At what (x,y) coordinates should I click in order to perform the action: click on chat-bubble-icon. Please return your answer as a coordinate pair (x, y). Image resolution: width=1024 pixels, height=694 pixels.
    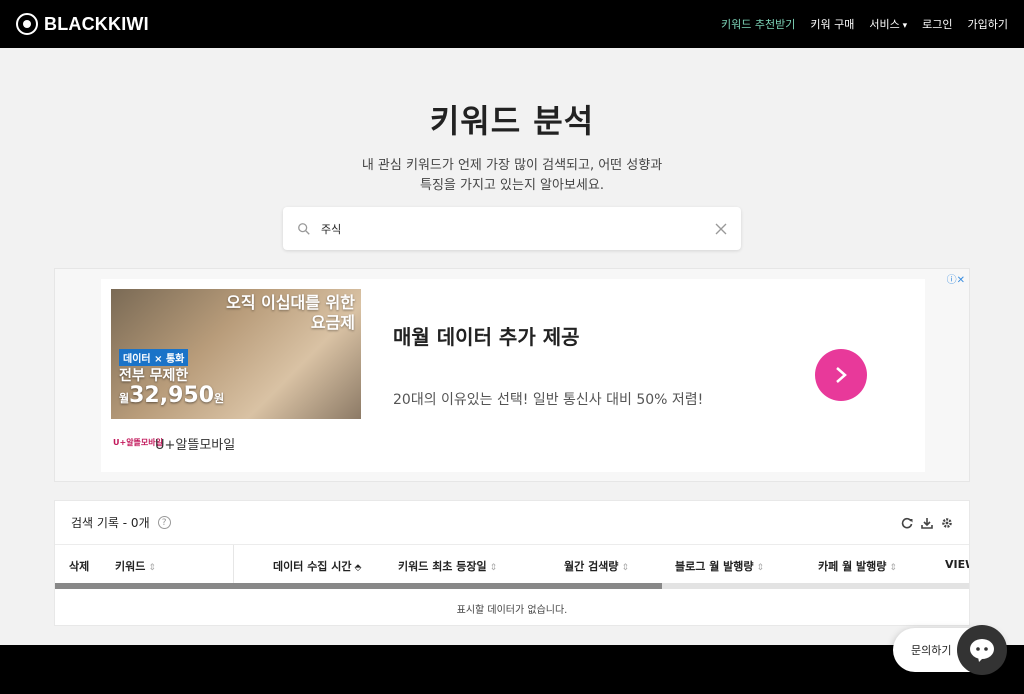
    Looking at the image, I should click on (982, 650).